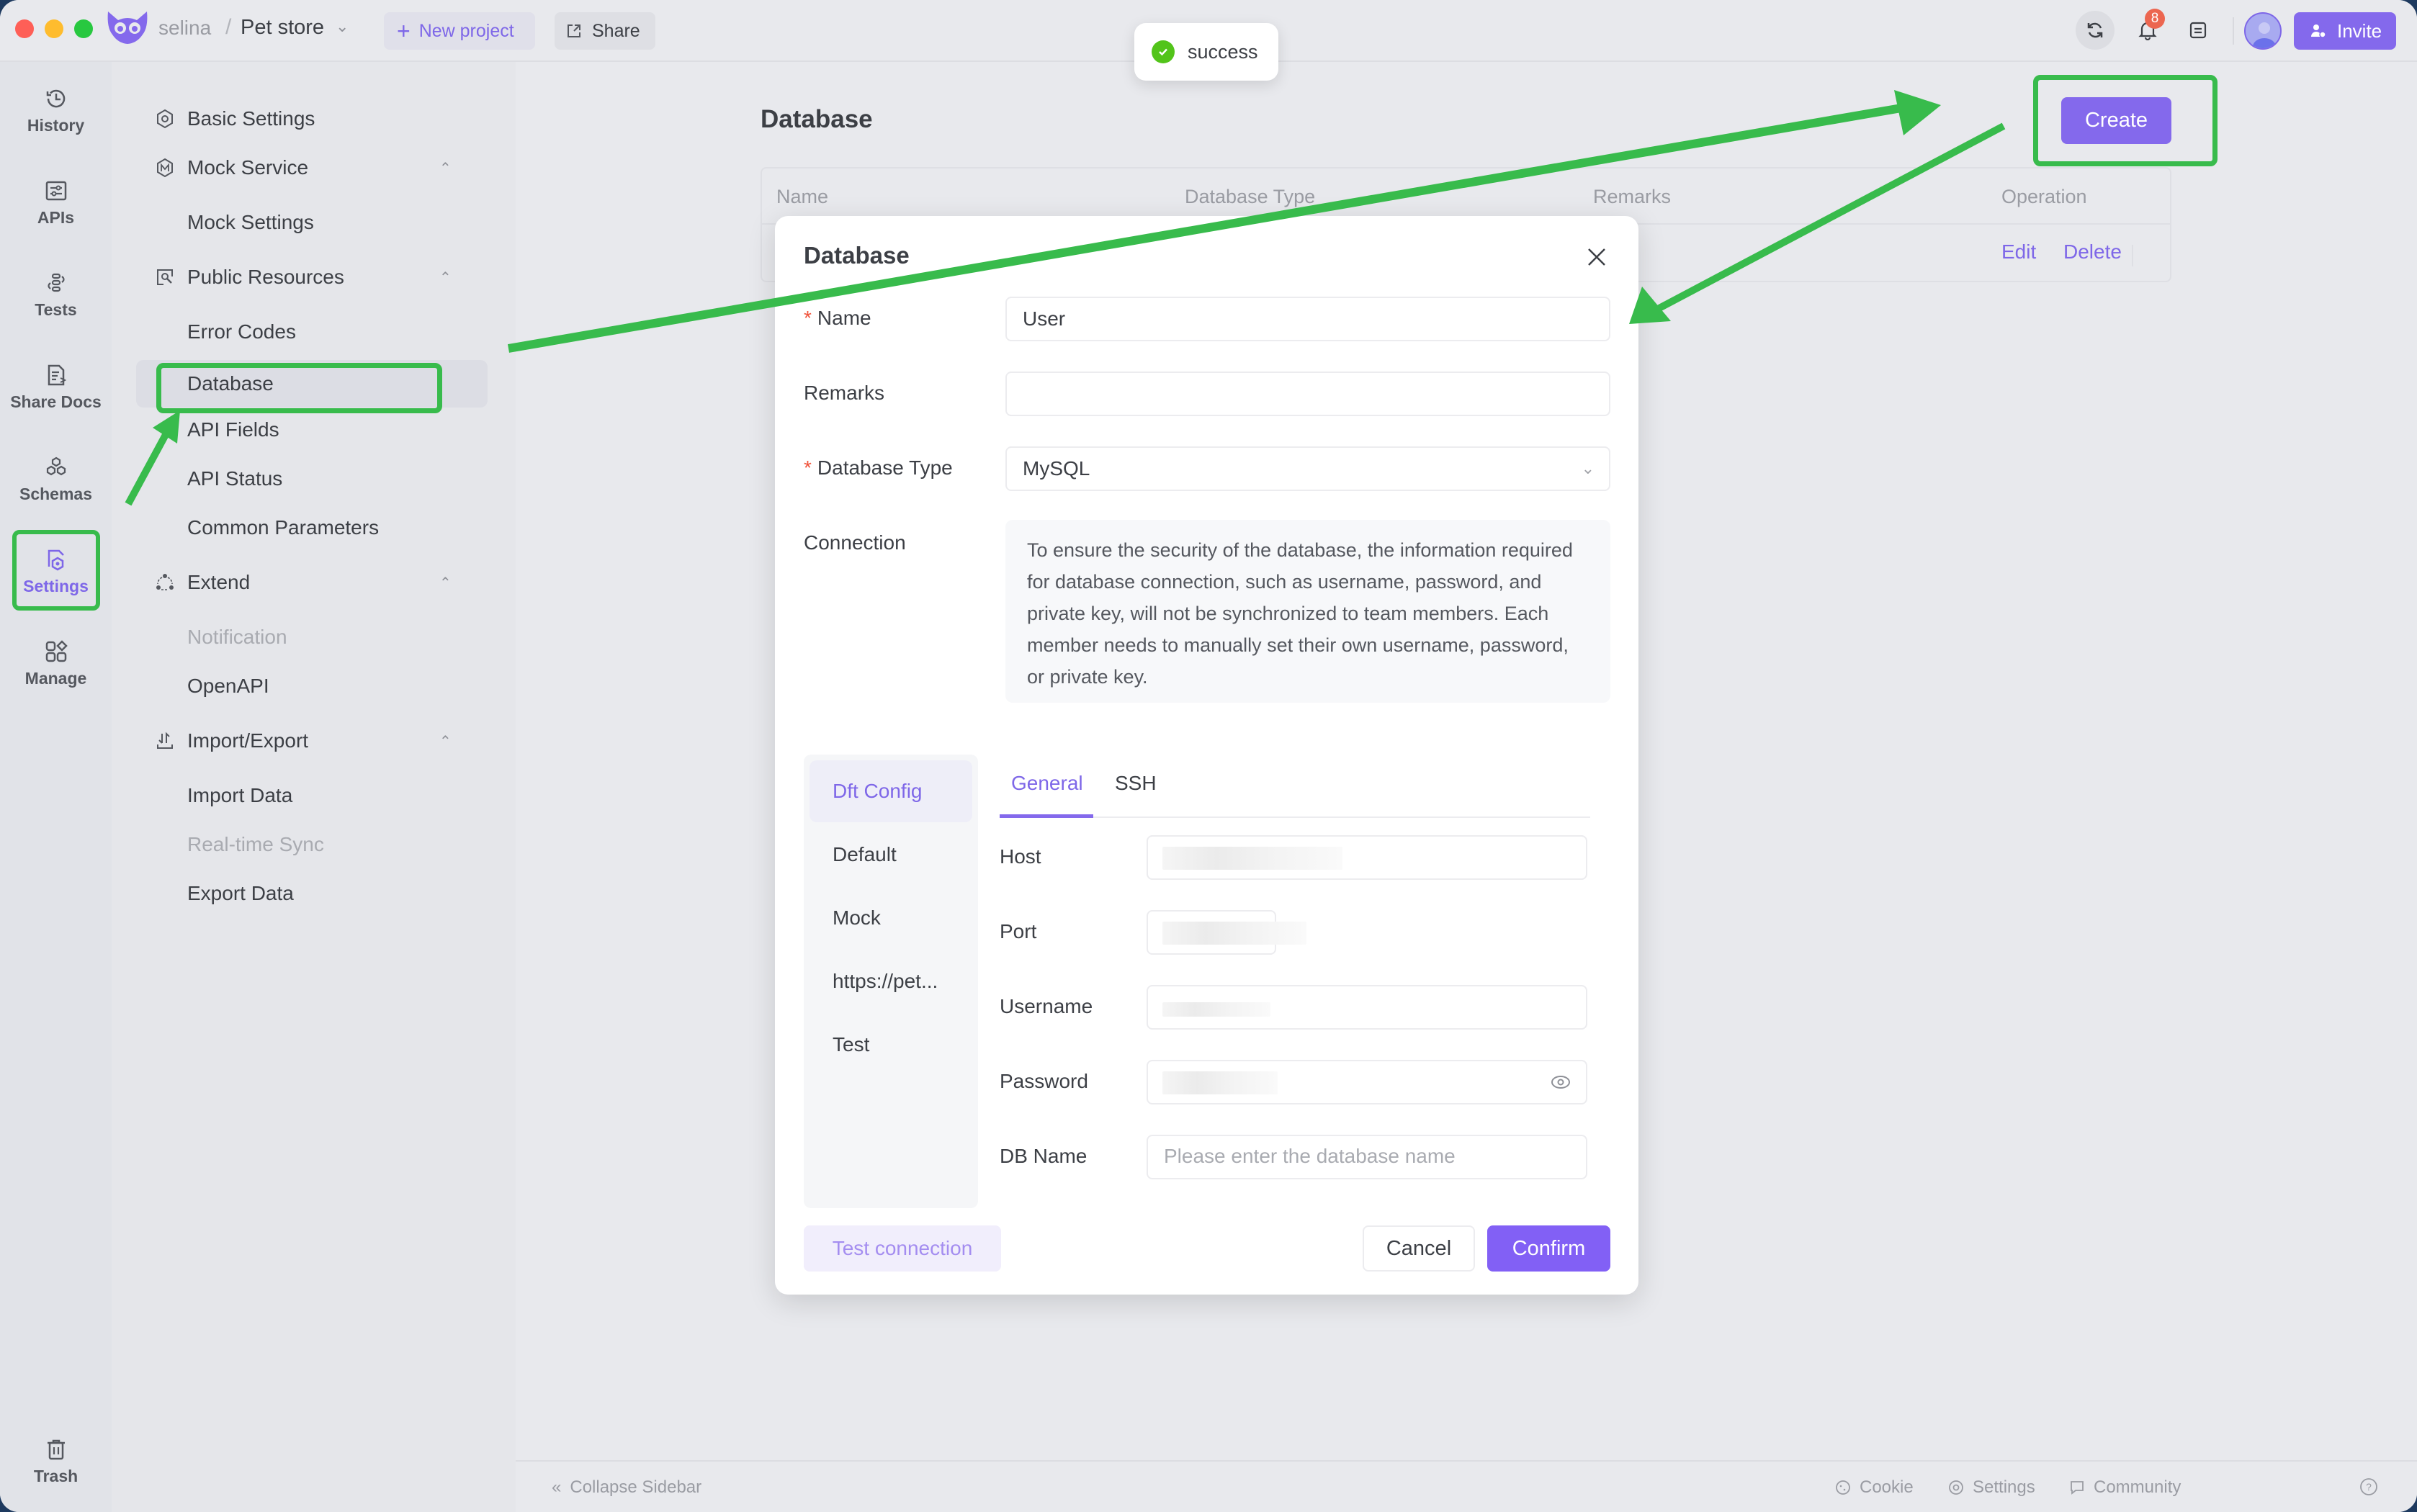  What do you see at coordinates (1047, 783) in the screenshot?
I see `tab-general: General` at bounding box center [1047, 783].